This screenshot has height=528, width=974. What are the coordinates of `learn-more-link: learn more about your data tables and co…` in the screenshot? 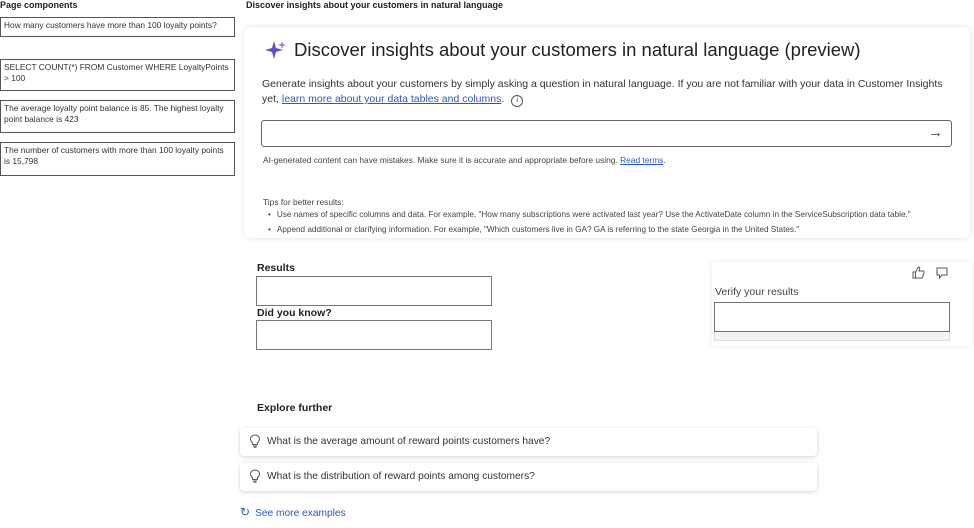 It's located at (391, 99).